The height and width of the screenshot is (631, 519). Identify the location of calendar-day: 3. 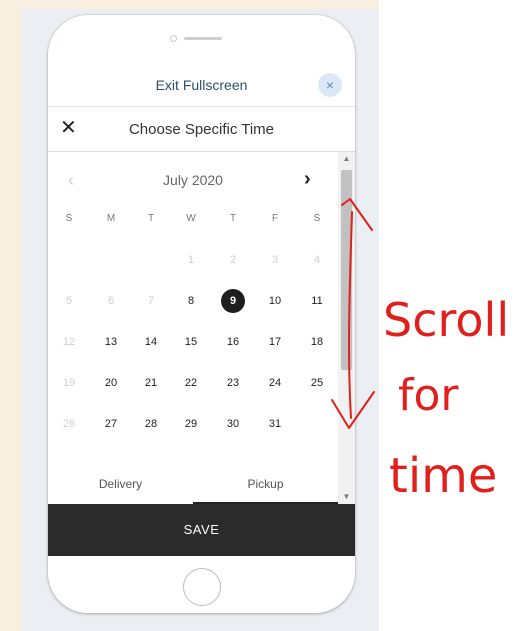
(275, 260).